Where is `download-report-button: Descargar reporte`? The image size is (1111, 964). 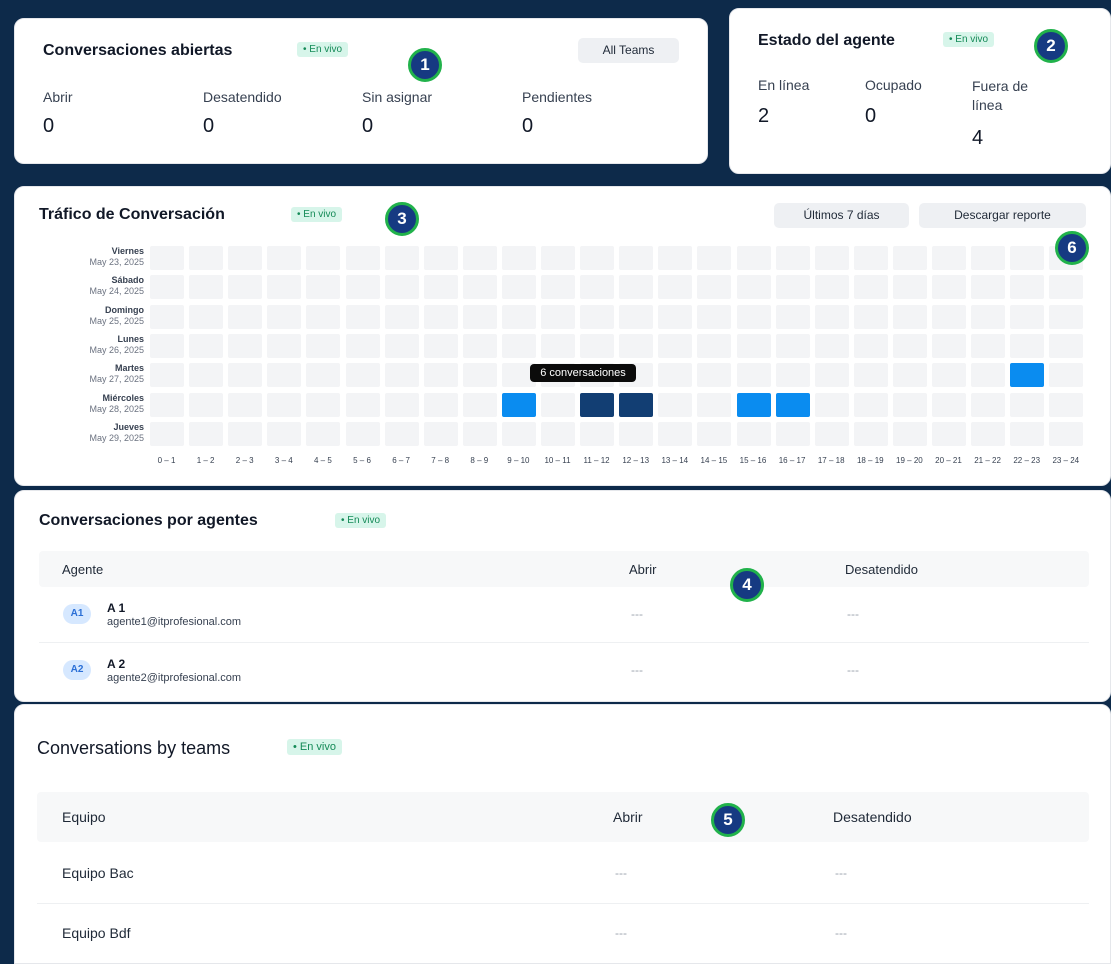 download-report-button: Descargar reporte is located at coordinates (1002, 215).